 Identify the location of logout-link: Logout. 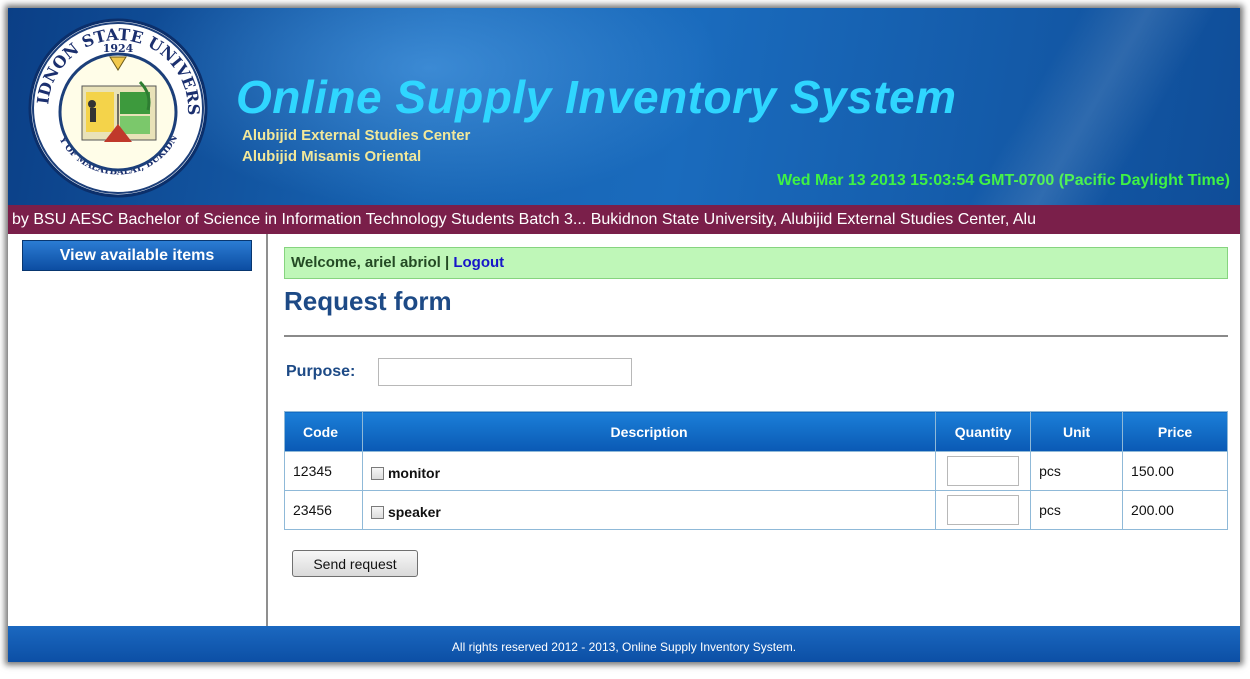
(478, 262).